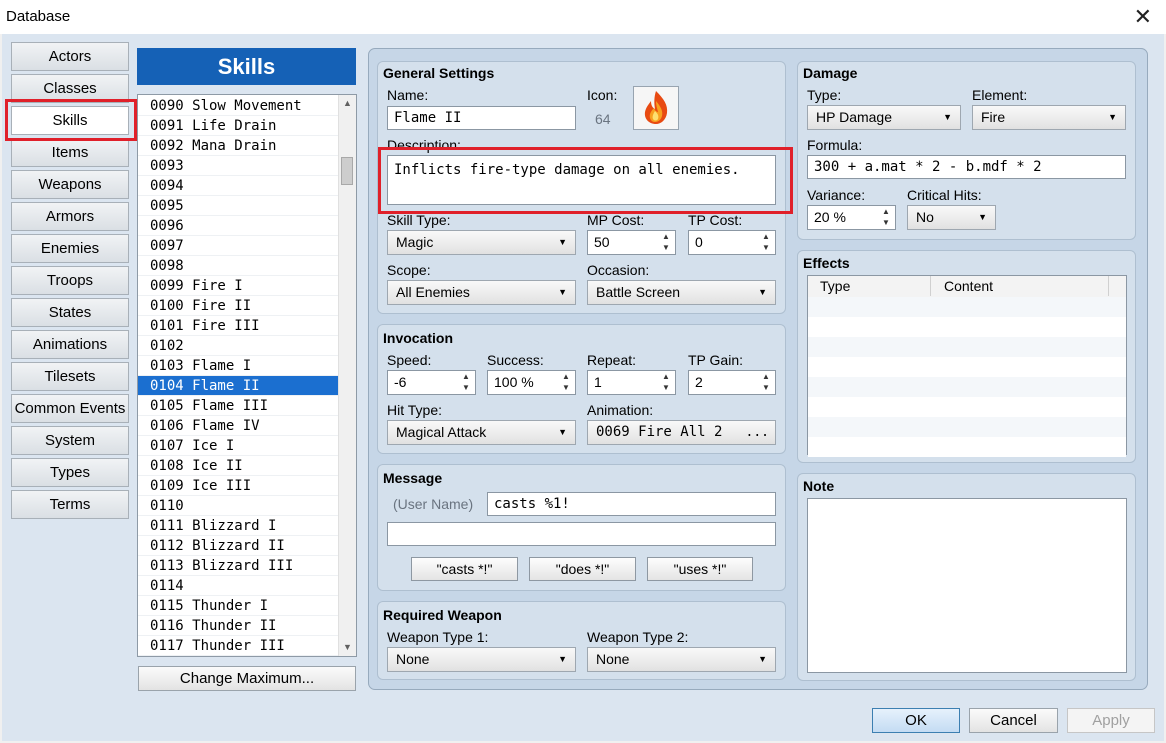 The image size is (1166, 743). I want to click on tab-weapons: Weapons, so click(70, 184).